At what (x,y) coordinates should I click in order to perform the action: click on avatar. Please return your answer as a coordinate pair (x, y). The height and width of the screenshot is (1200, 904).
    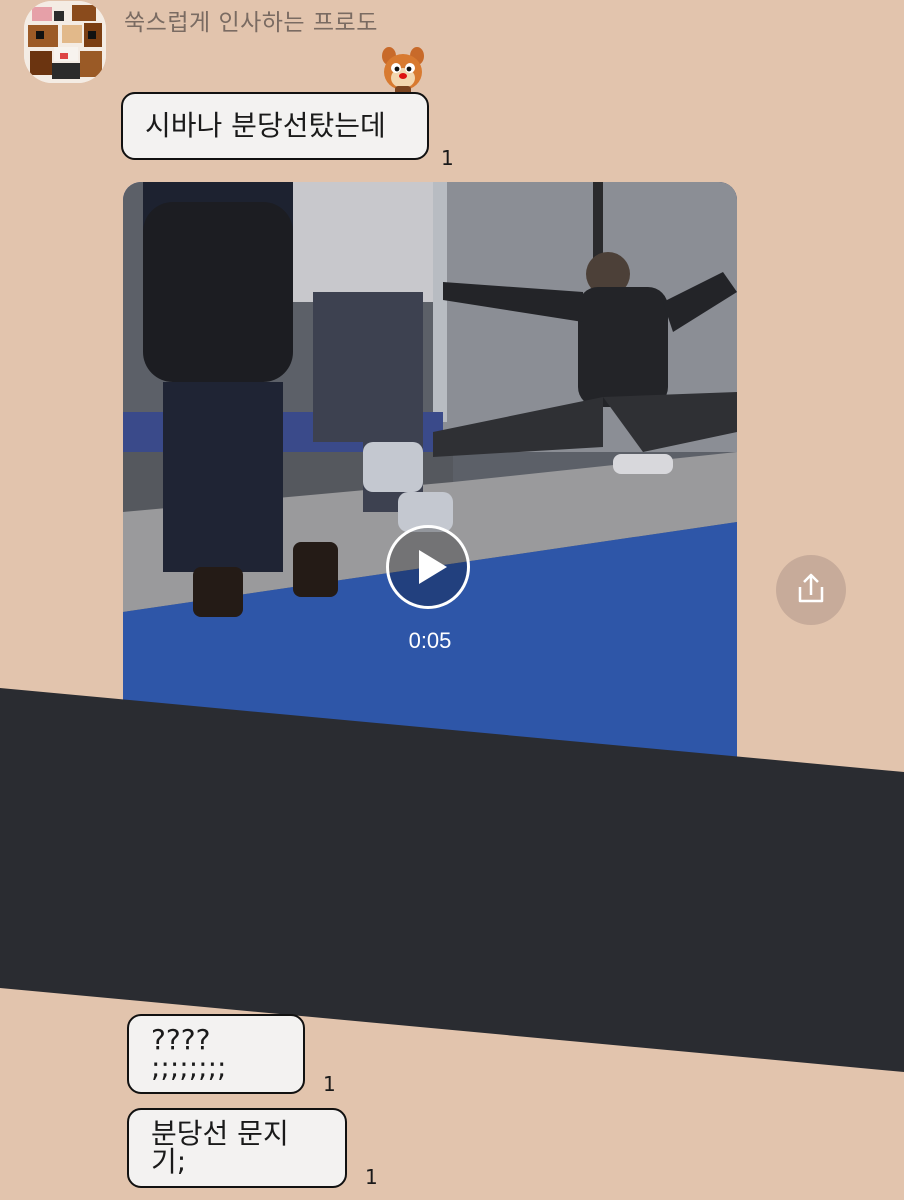
    Looking at the image, I should click on (65, 42).